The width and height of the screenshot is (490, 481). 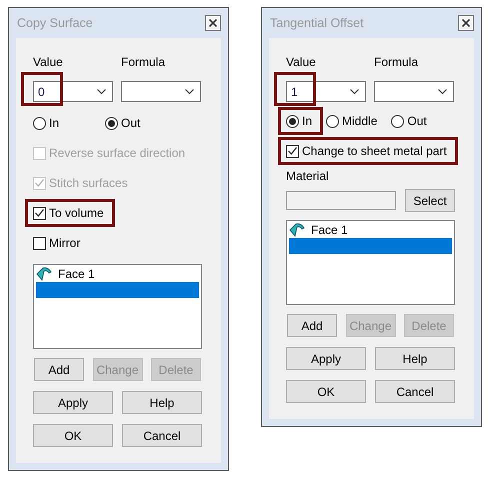 I want to click on window-title: Tangential Offset, so click(x=317, y=23).